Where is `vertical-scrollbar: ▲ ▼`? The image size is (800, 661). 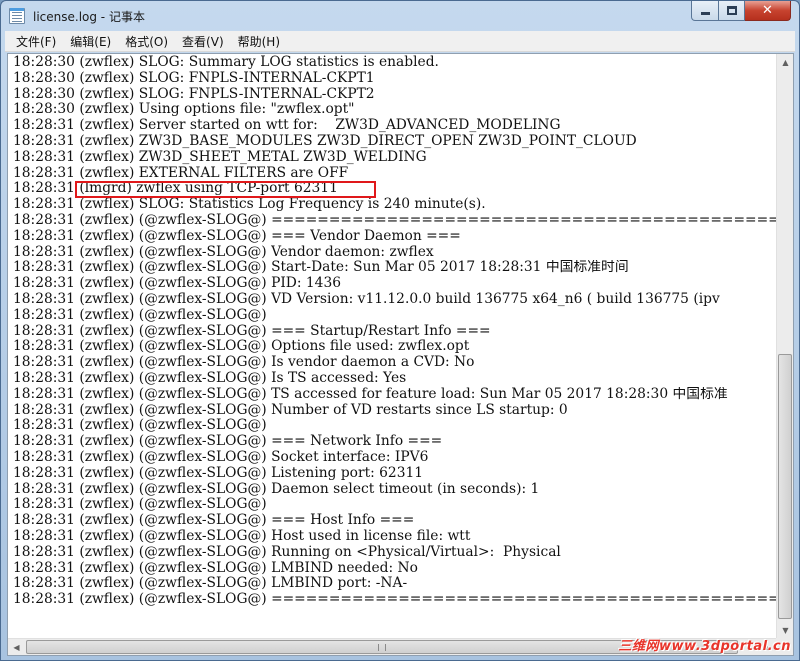
vertical-scrollbar: ▲ ▼ is located at coordinates (784, 346).